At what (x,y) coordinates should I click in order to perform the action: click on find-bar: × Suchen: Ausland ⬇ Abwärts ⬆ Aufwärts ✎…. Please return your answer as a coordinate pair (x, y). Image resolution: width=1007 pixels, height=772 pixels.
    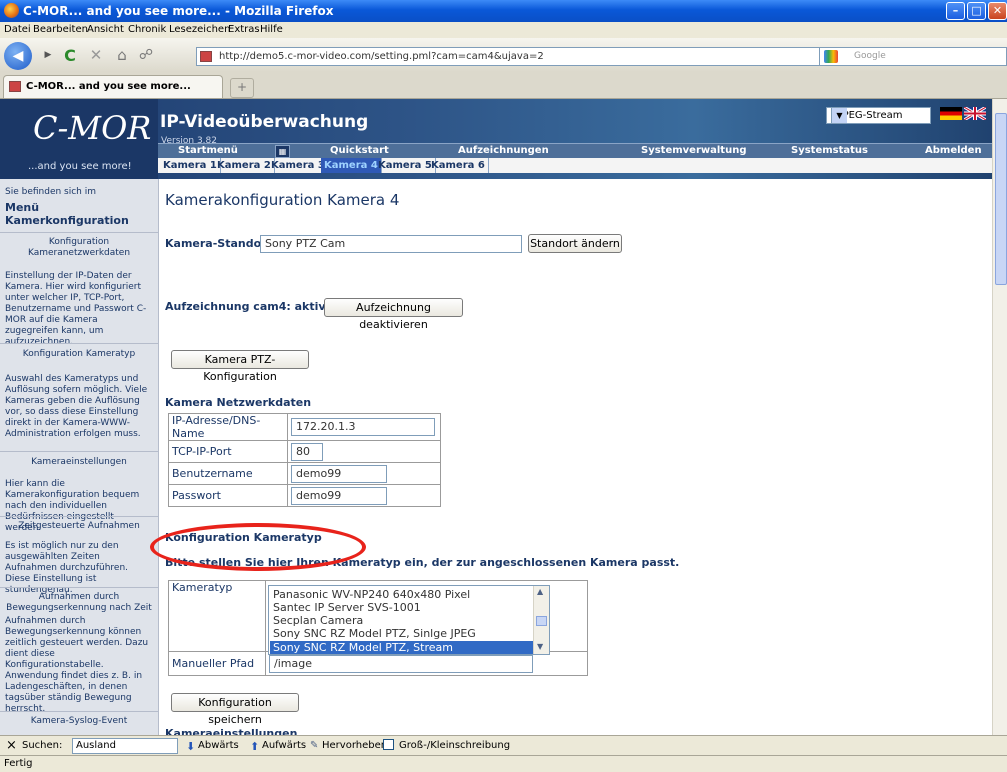
    Looking at the image, I should click on (503, 745).